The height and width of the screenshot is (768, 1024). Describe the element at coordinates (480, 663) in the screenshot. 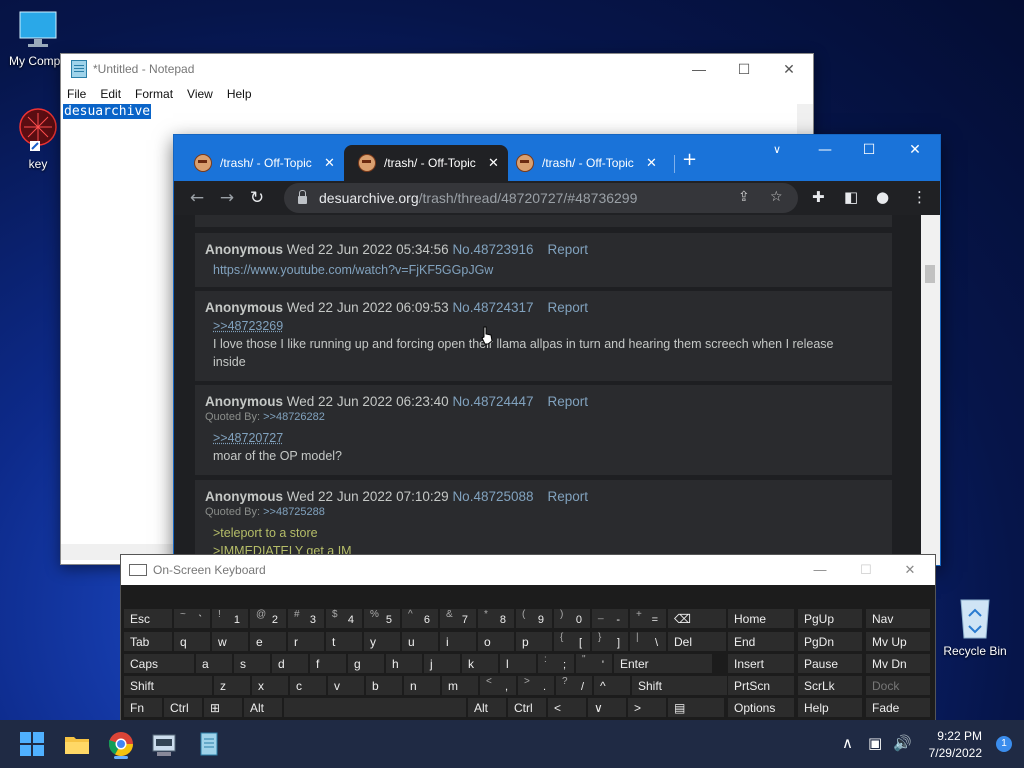

I see `key-k: k` at that location.